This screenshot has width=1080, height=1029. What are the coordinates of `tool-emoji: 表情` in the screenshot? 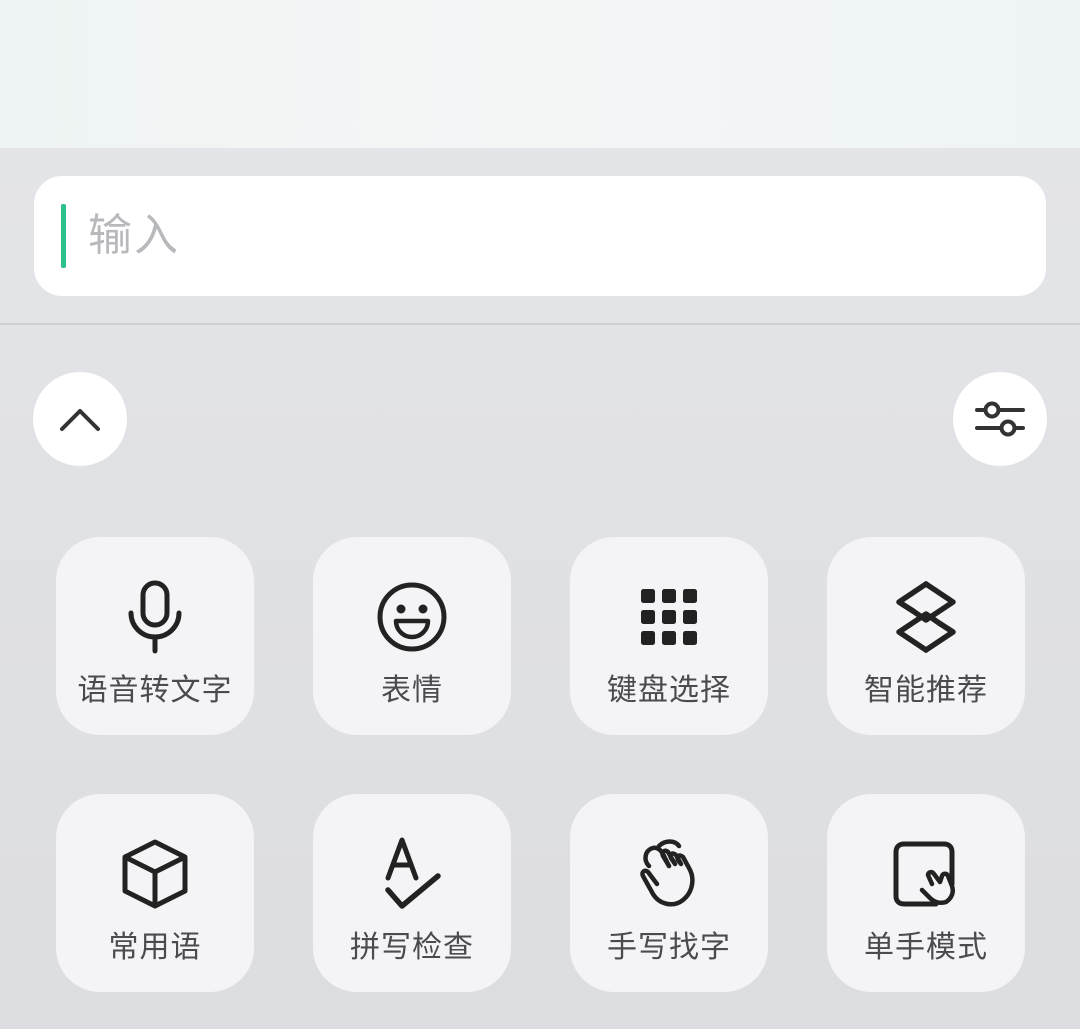 It's located at (412, 636).